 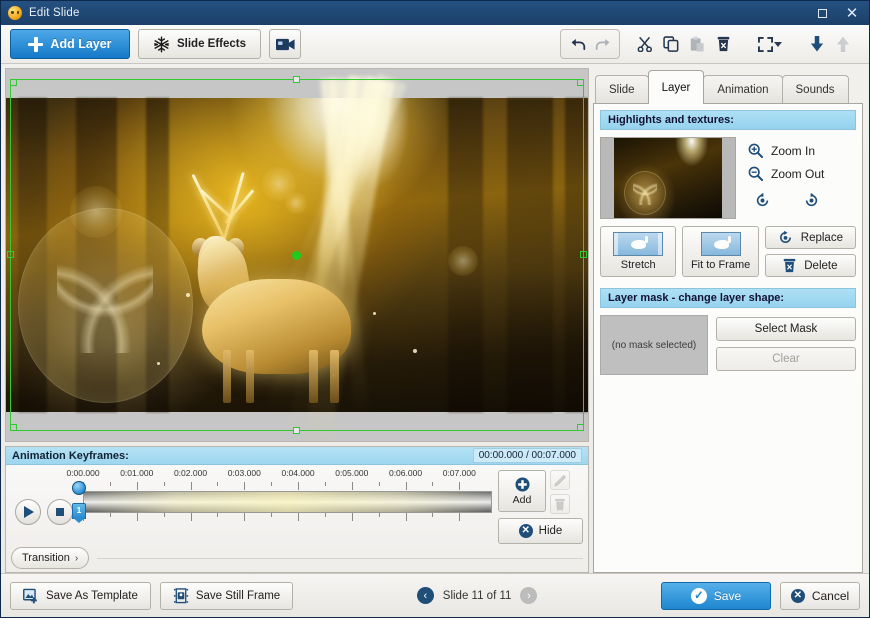 I want to click on rotate-controls, so click(x=801, y=198).